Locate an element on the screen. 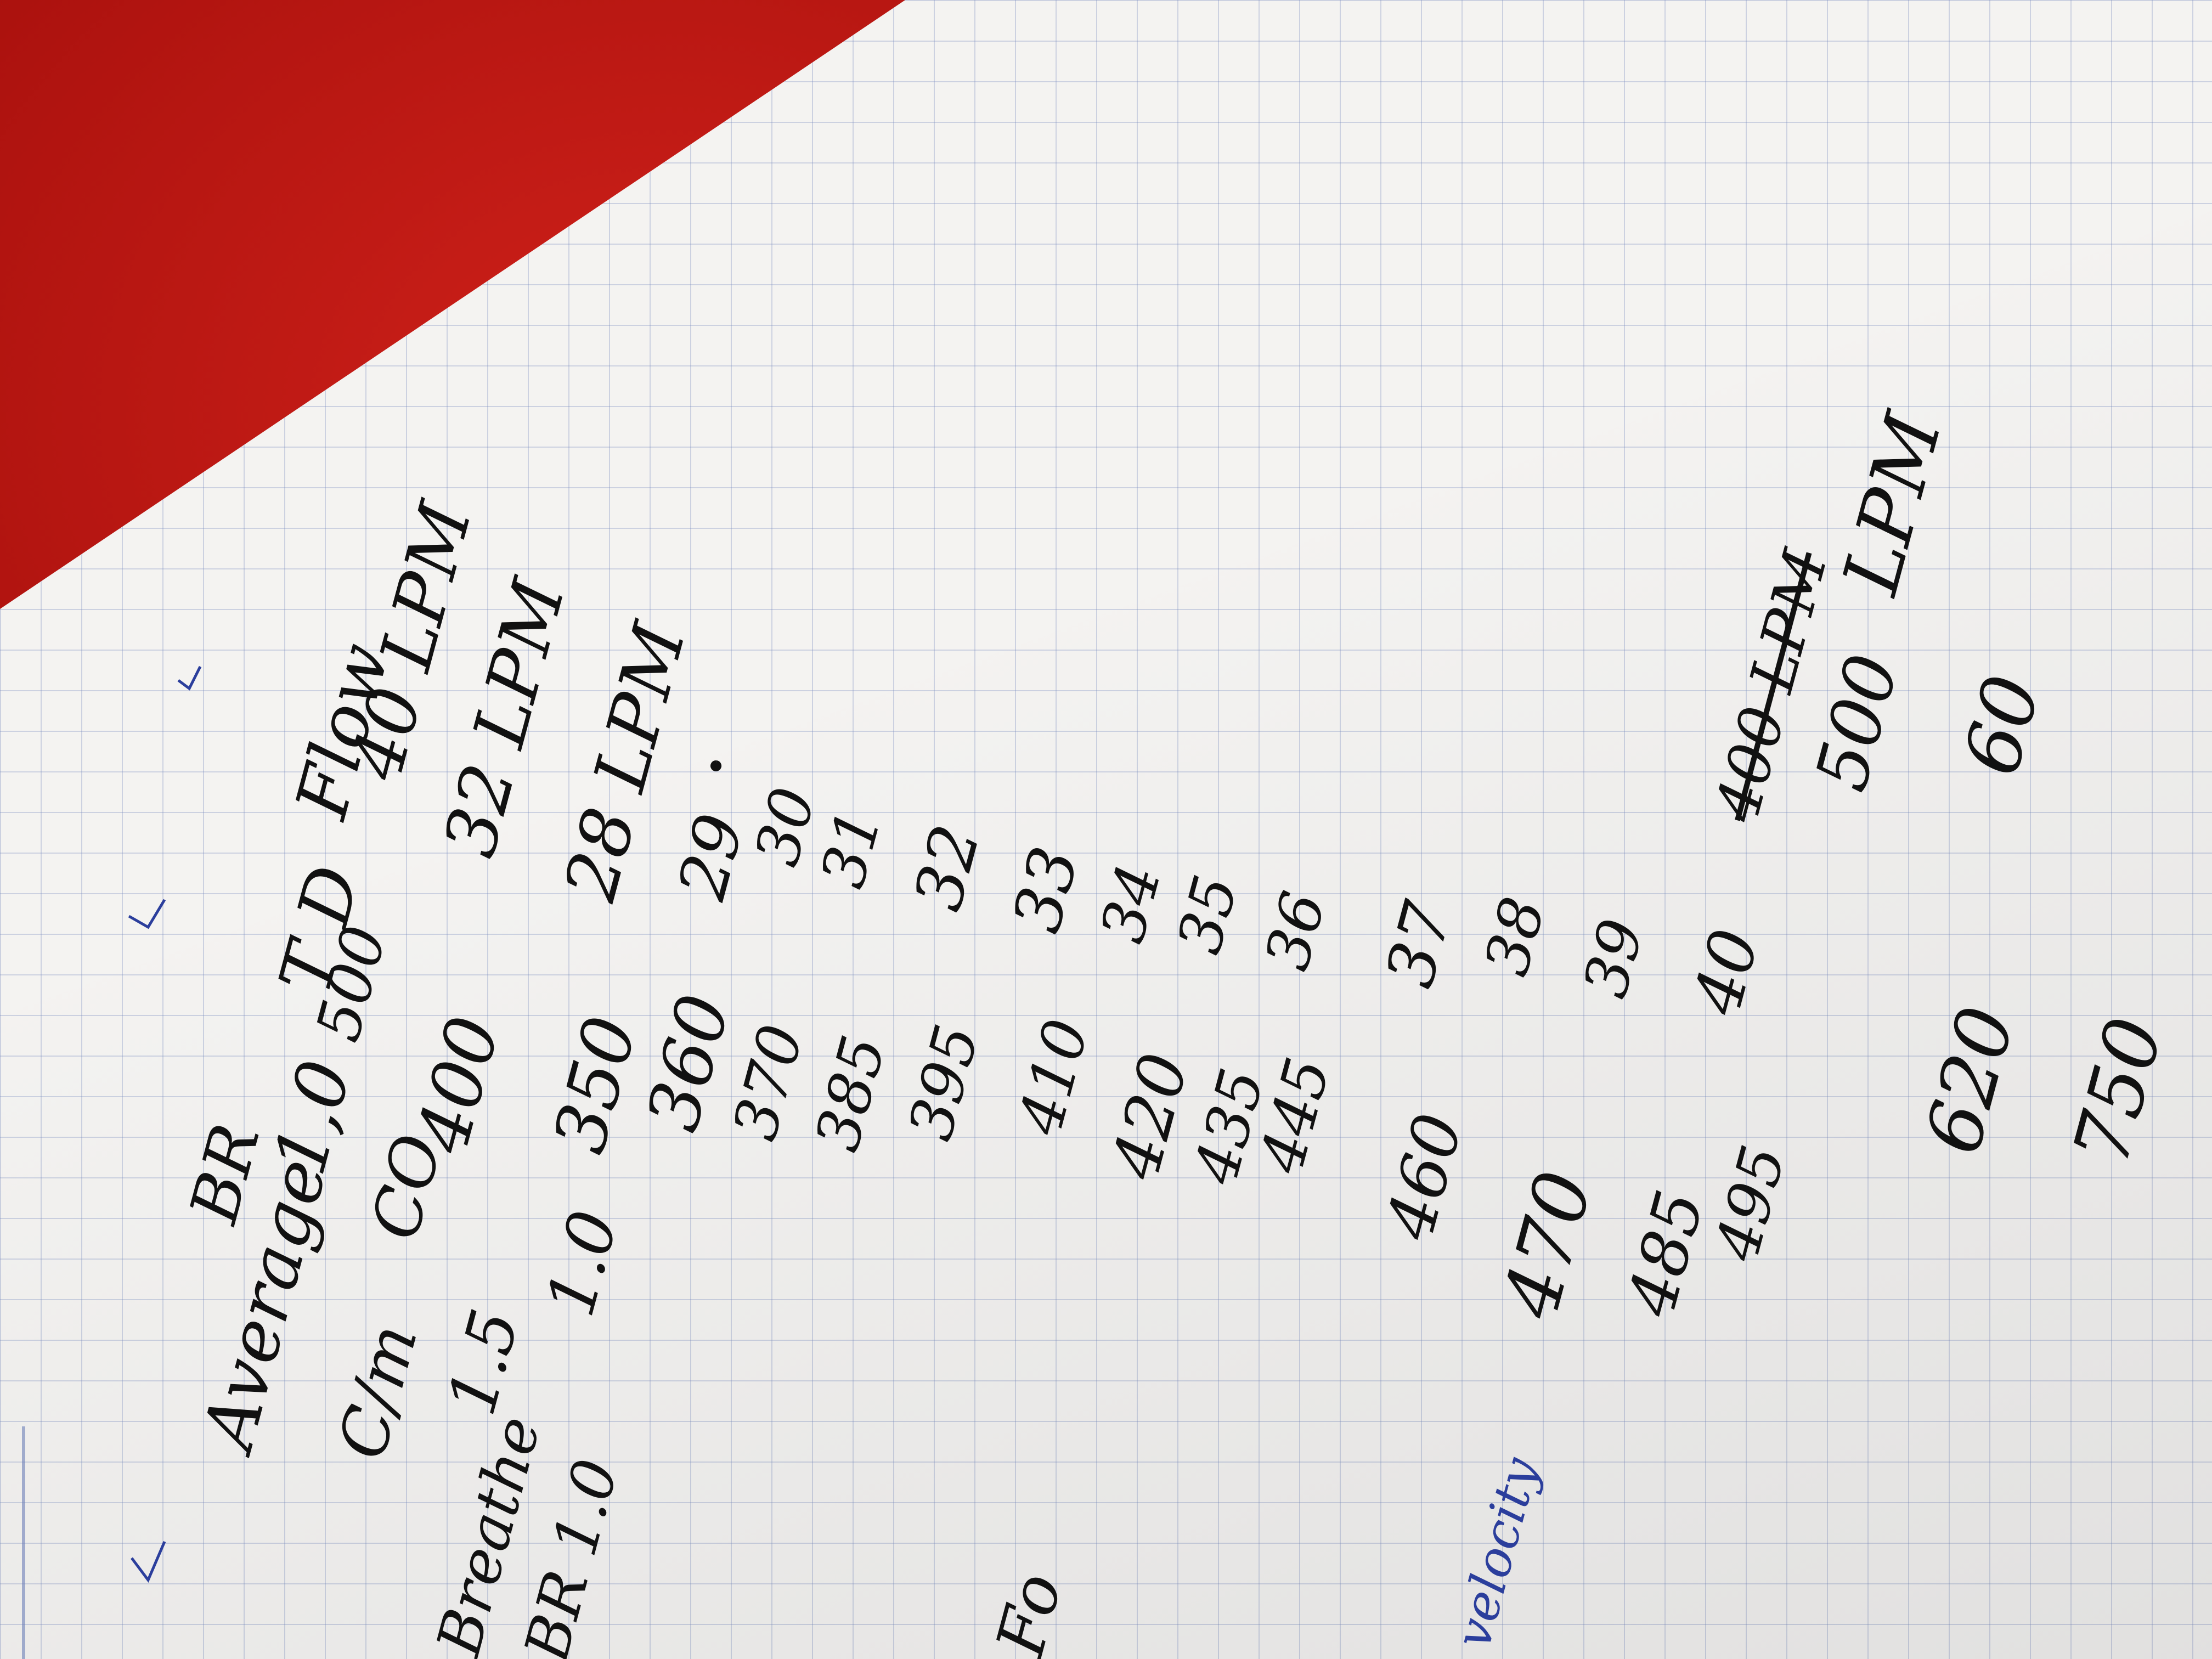  pencil-tick-marks is located at coordinates (425, 1124).